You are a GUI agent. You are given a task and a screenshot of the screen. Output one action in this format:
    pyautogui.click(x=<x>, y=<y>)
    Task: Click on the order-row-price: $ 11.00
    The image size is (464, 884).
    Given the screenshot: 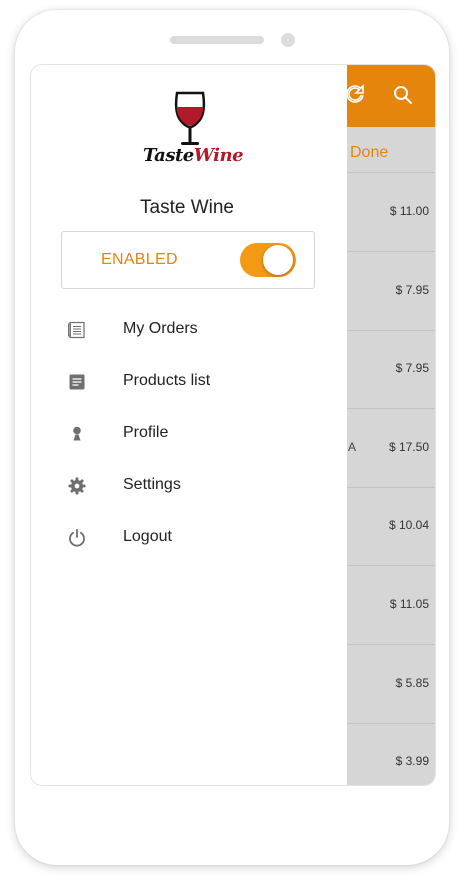 What is the action you would take?
    pyautogui.click(x=409, y=211)
    